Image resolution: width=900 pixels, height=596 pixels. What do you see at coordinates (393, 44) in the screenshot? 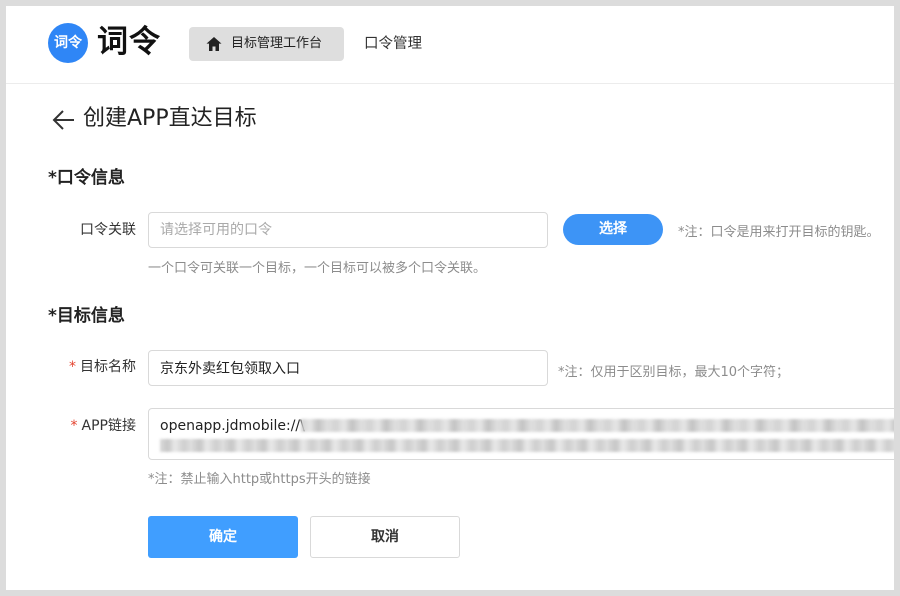
I see `nav-item-command-management: 口令管理` at bounding box center [393, 44].